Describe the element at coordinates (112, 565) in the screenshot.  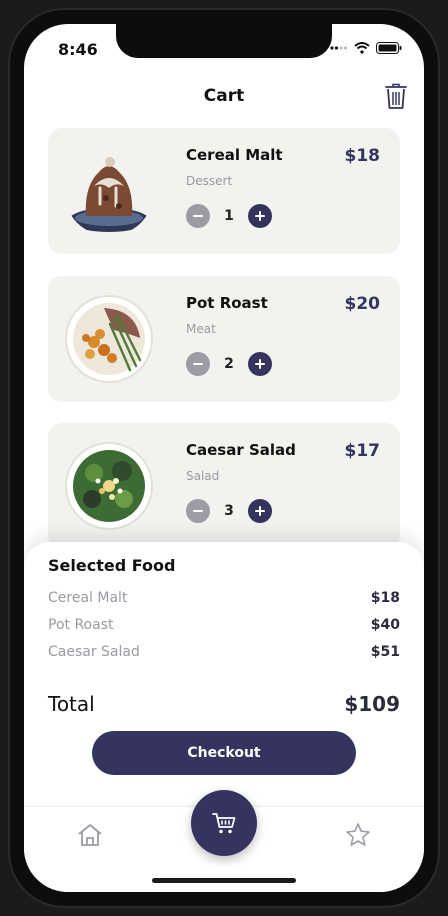
I see `summary-title: Selected Food` at that location.